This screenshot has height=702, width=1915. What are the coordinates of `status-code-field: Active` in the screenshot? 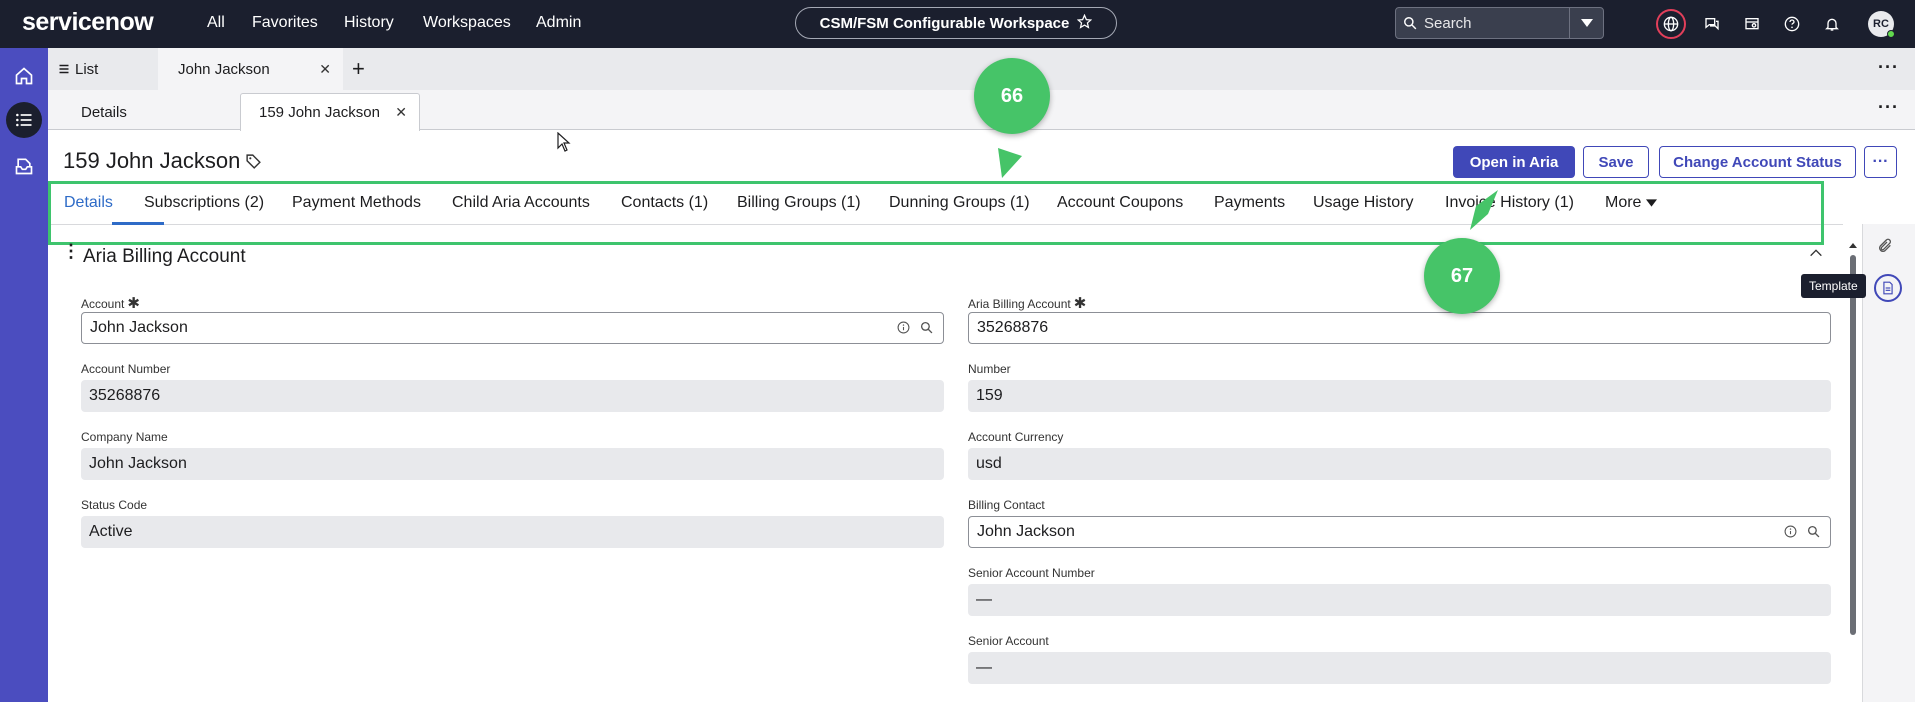 It's located at (512, 532).